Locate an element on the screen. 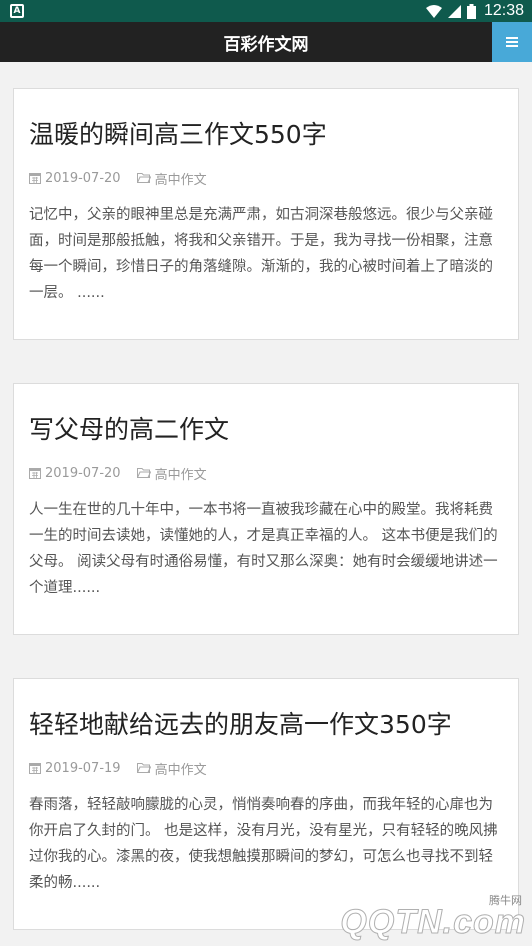 This screenshot has height=946, width=532. status-right: 12:38 is located at coordinates (474, 11).